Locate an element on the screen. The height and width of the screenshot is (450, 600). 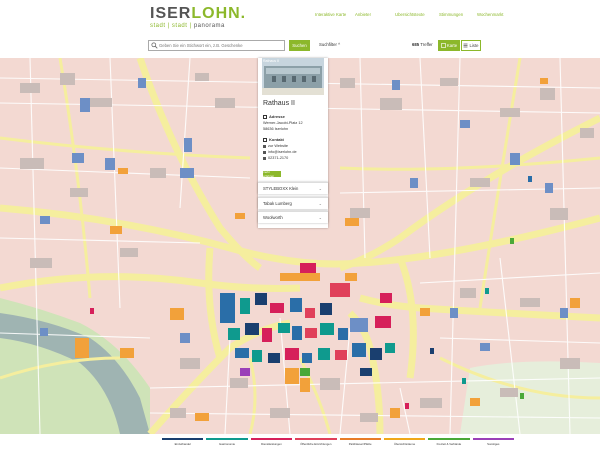
website-link: zur Website is located at coordinates (275, 146).